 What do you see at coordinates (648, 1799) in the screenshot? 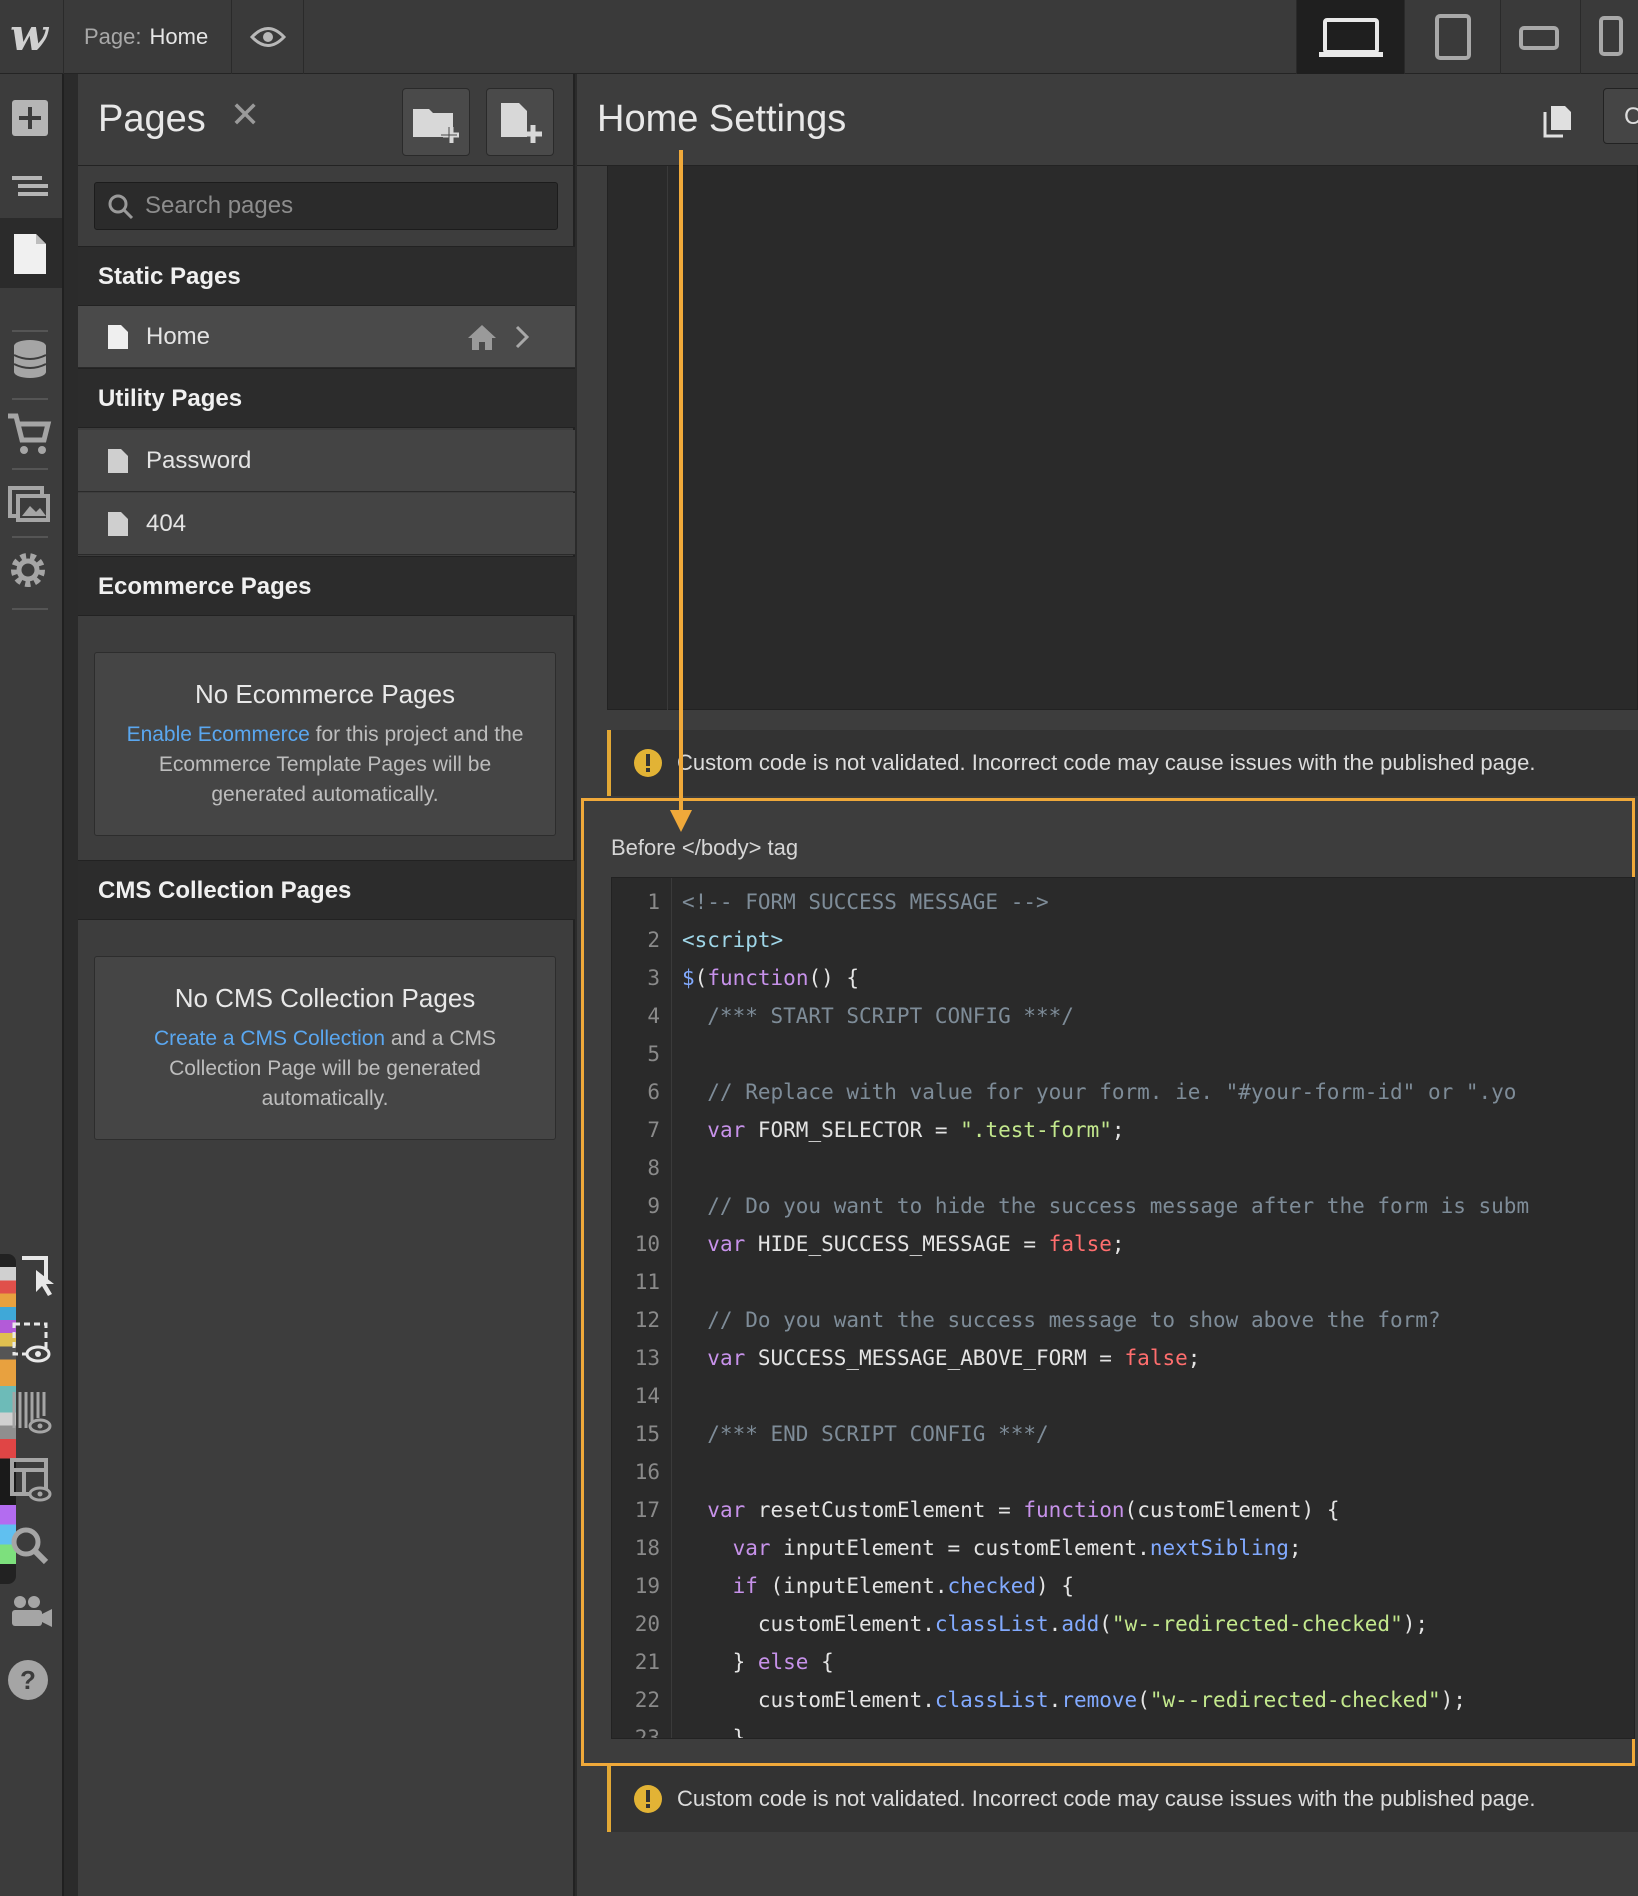
I see `warning-icon` at bounding box center [648, 1799].